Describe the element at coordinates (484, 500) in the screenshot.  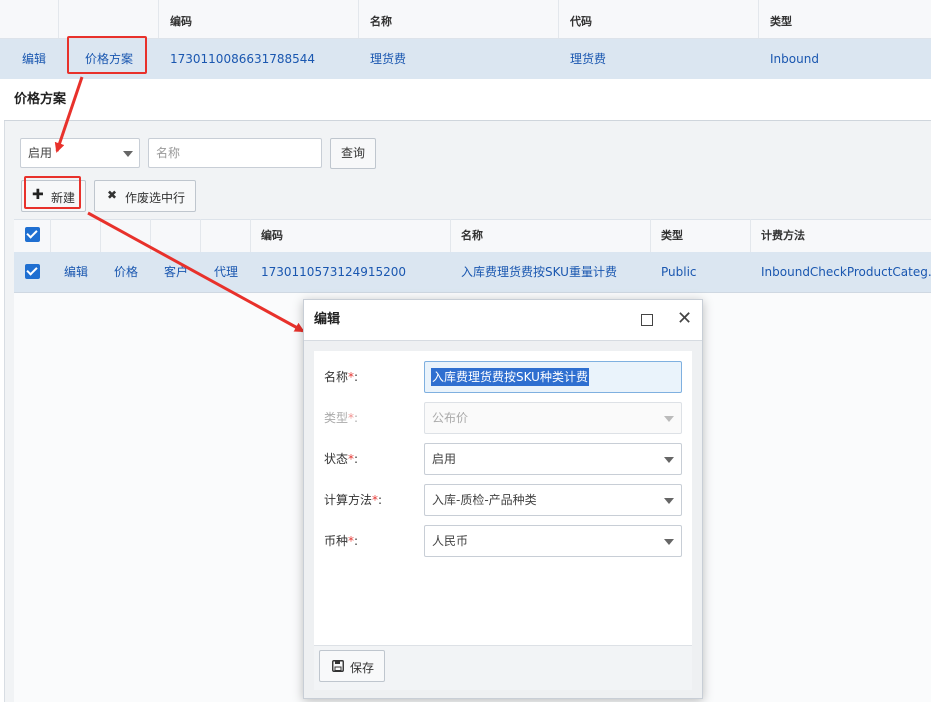
I see `calc-method-select-value: 入库-质检-产品种类` at that location.